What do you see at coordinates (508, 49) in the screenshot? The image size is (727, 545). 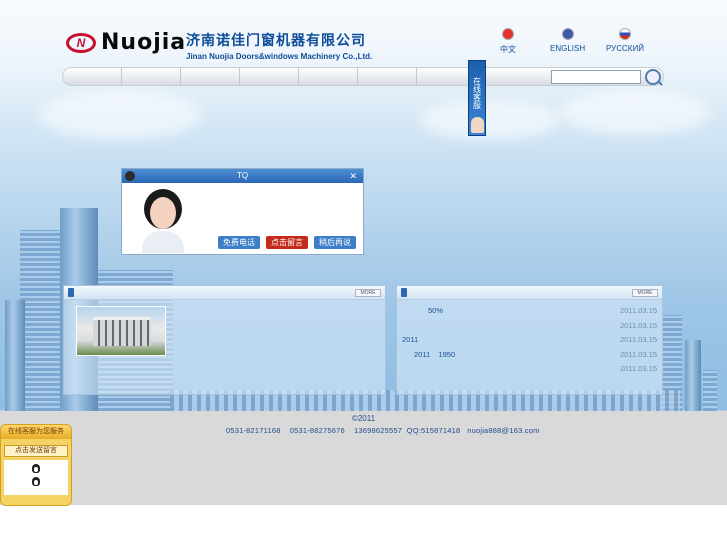 I see `language-label: 中文` at bounding box center [508, 49].